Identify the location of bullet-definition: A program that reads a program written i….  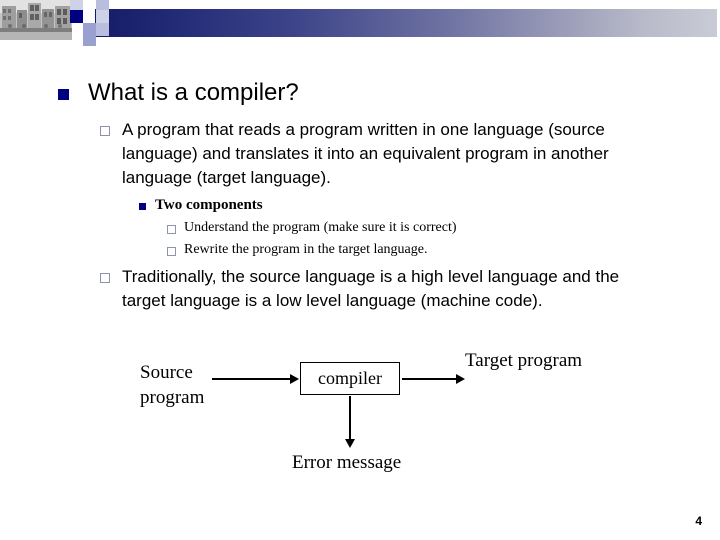
(380, 154).